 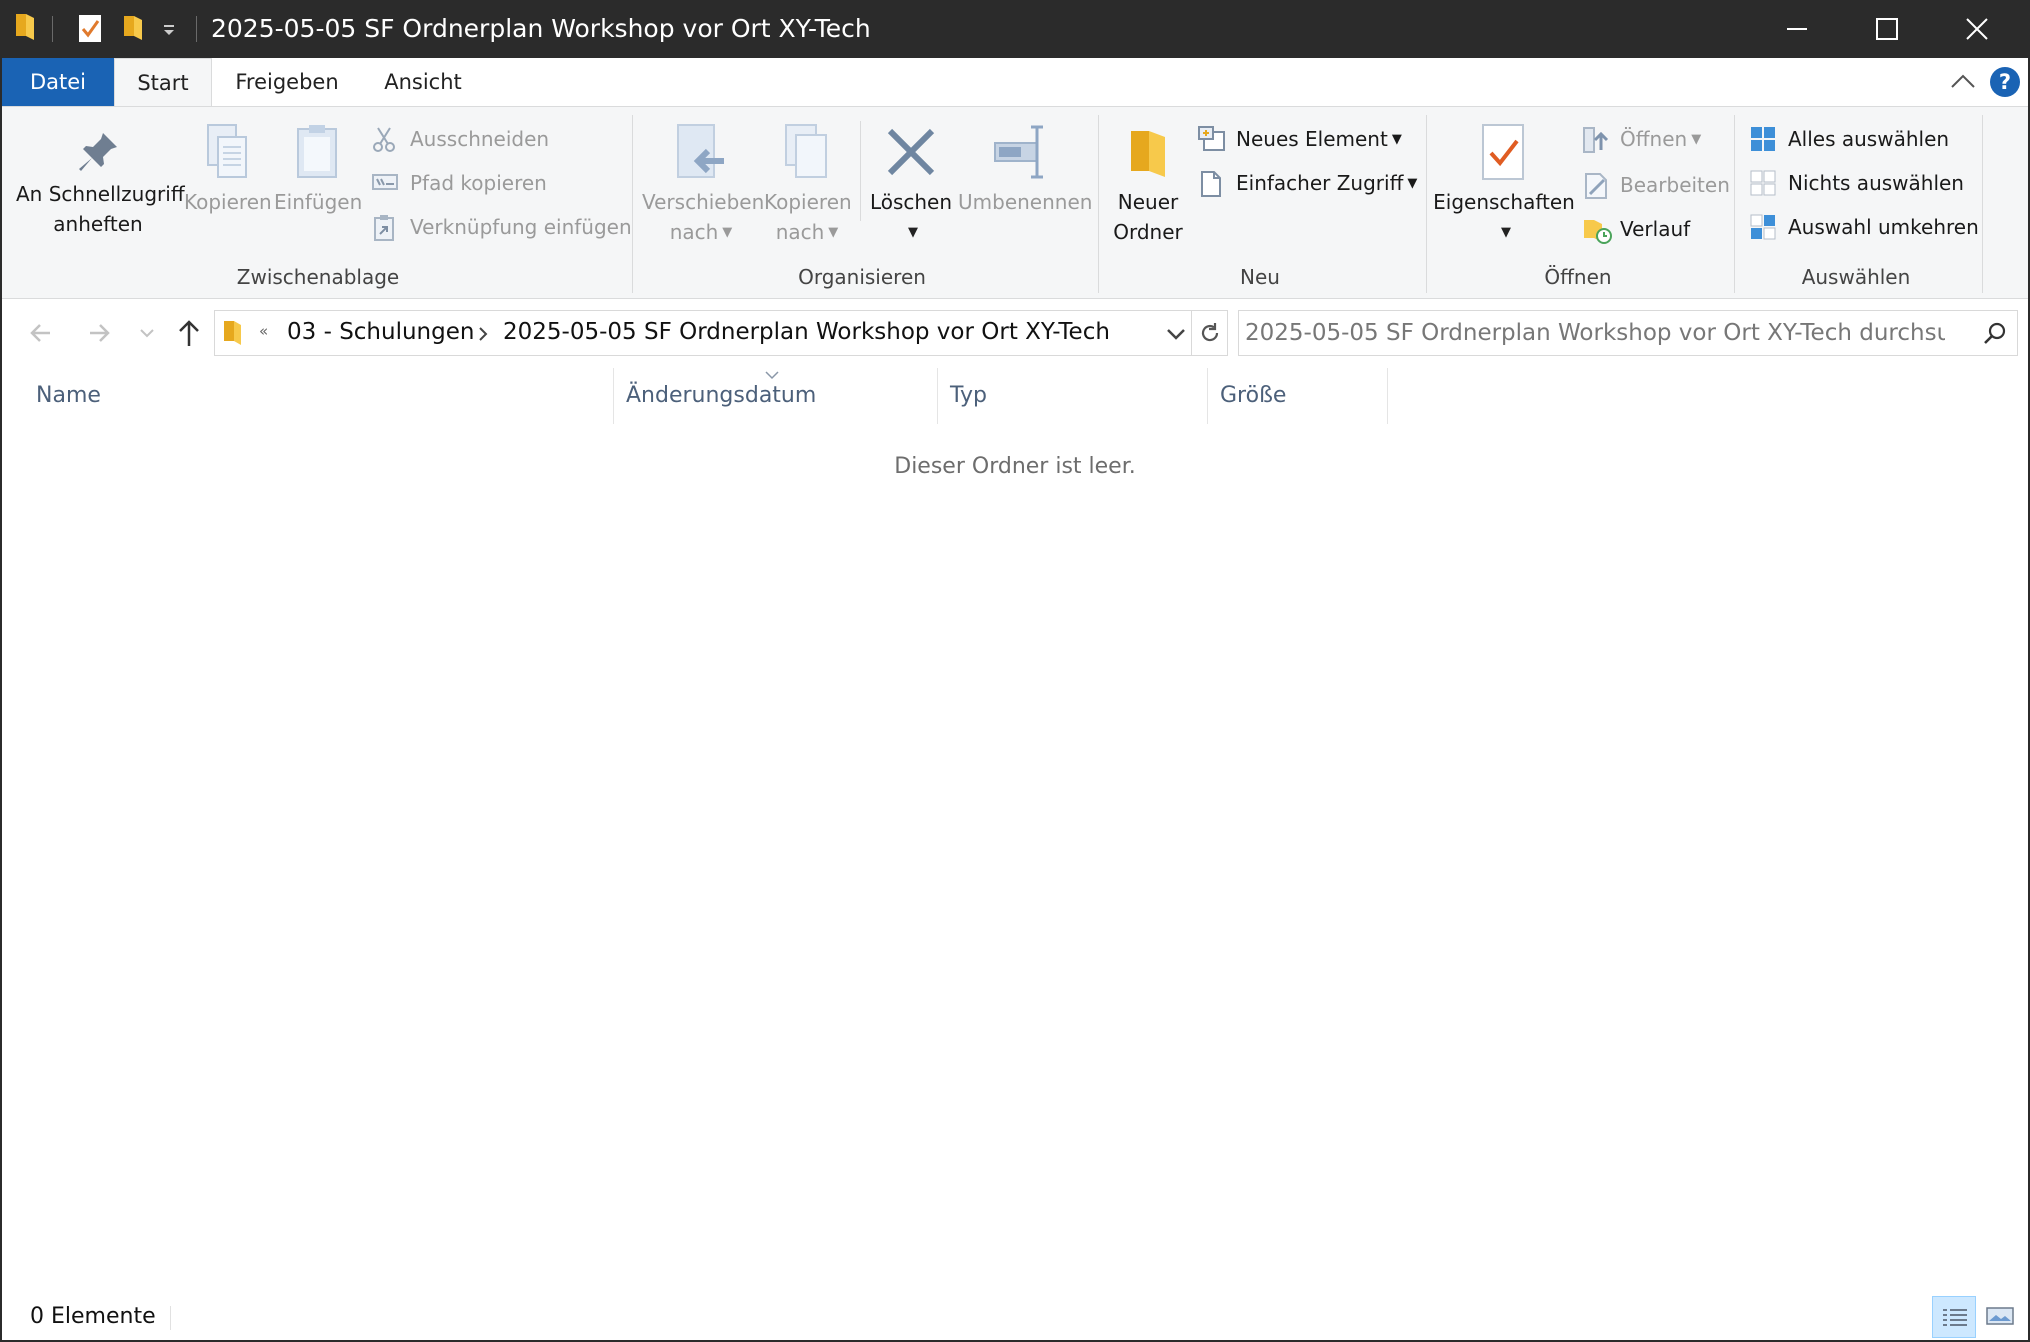 I want to click on new-folder-button: Neuer Ordner, so click(x=1148, y=185).